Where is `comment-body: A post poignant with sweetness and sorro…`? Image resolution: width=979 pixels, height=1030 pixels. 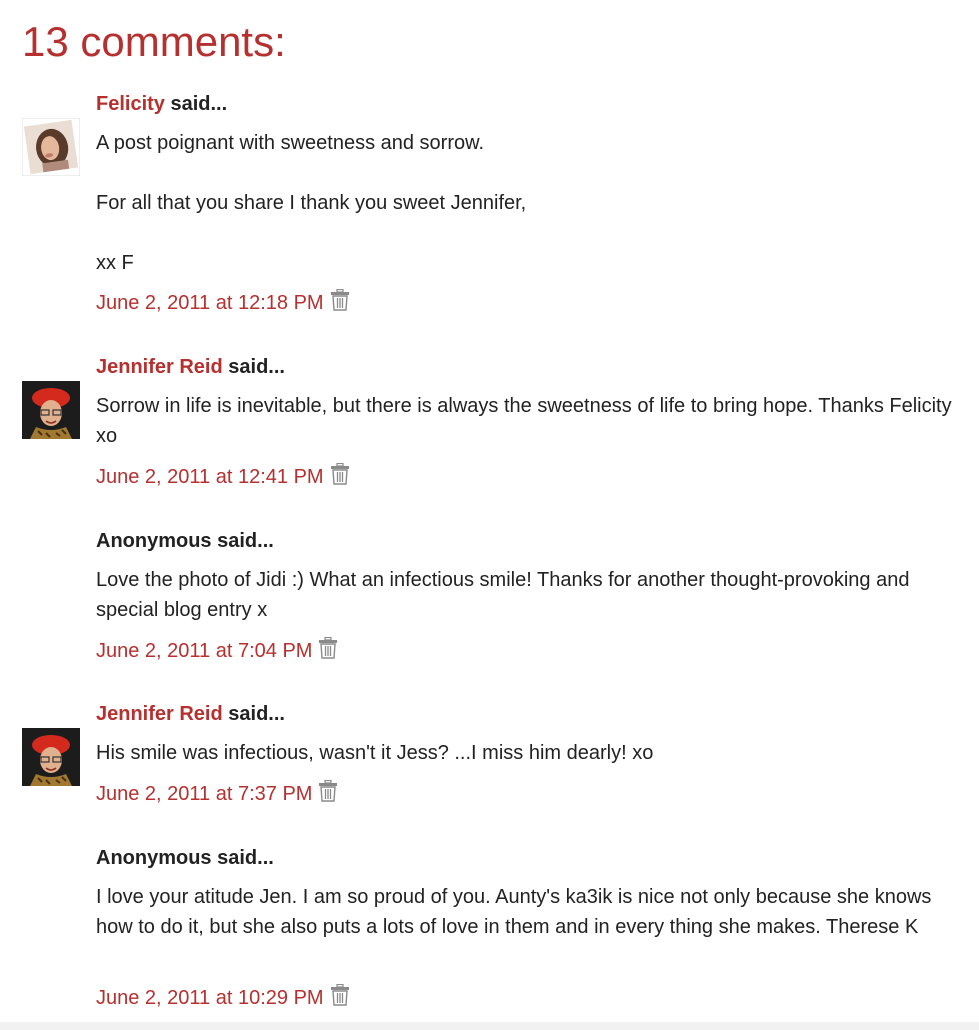
comment-body: A post poignant with sweetness and sorro… is located at coordinates (526, 203).